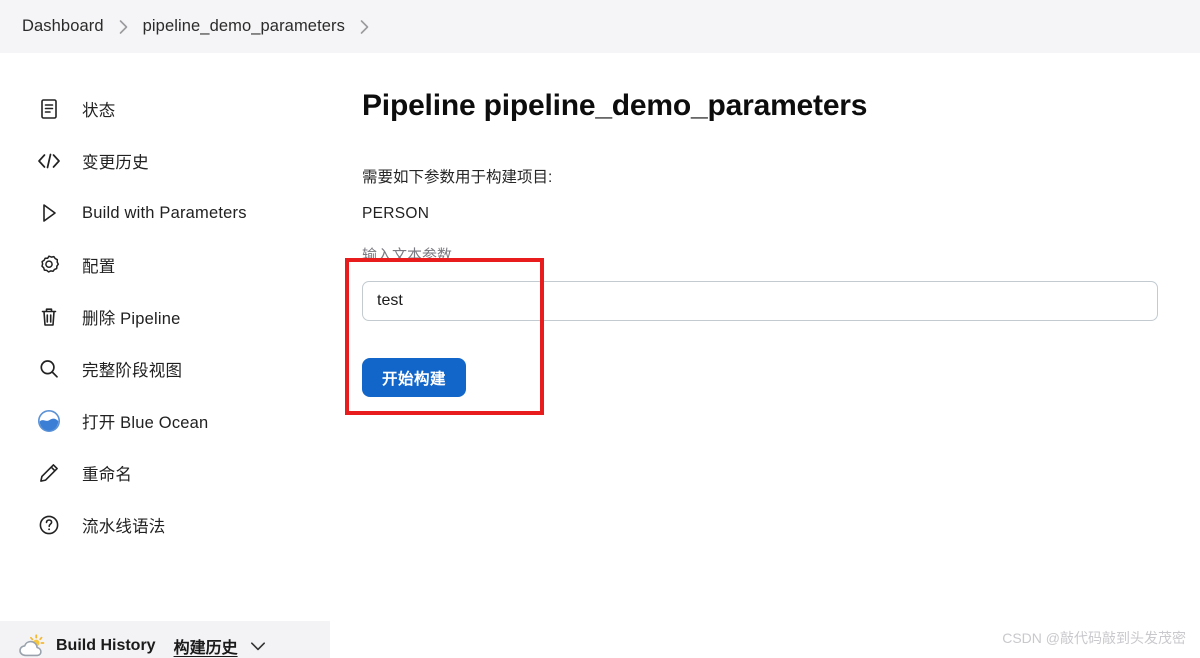  What do you see at coordinates (107, 475) in the screenshot?
I see `sidebar-item-label: 重命名` at bounding box center [107, 475].